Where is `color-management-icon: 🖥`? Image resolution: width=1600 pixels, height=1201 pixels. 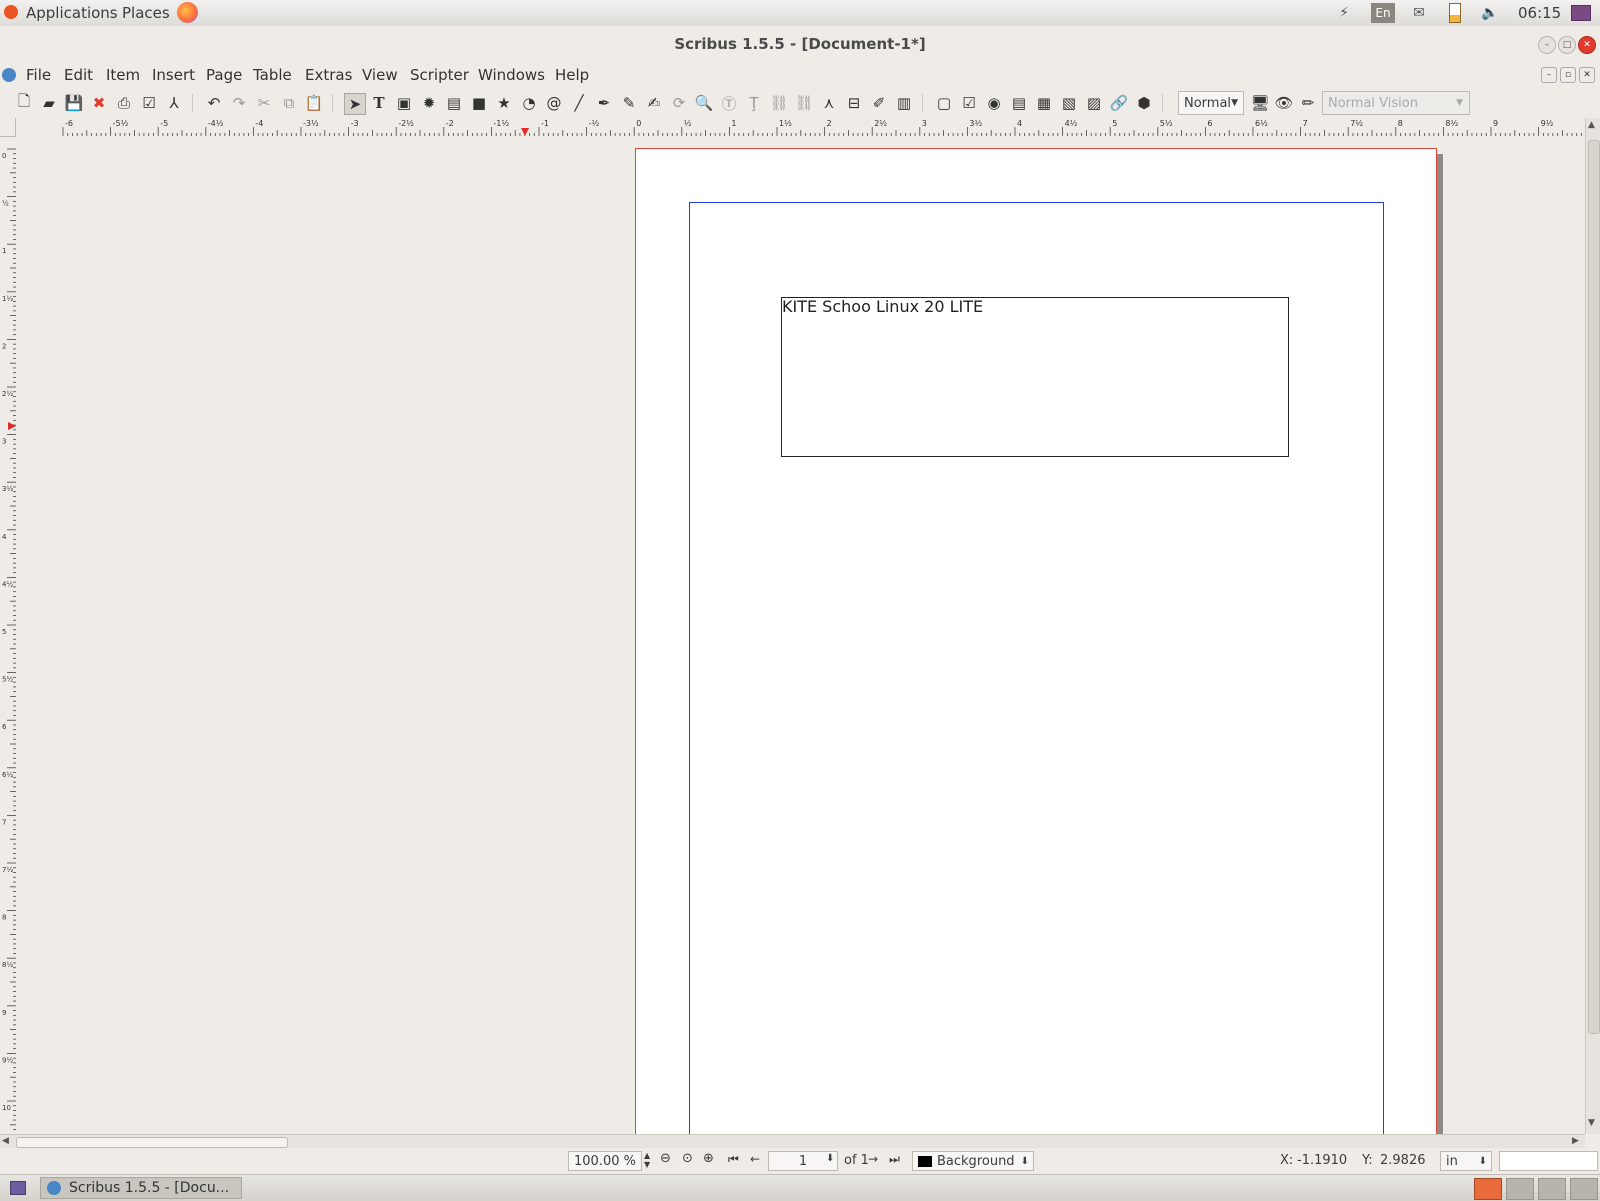
color-management-icon: 🖥 is located at coordinates (1260, 103).